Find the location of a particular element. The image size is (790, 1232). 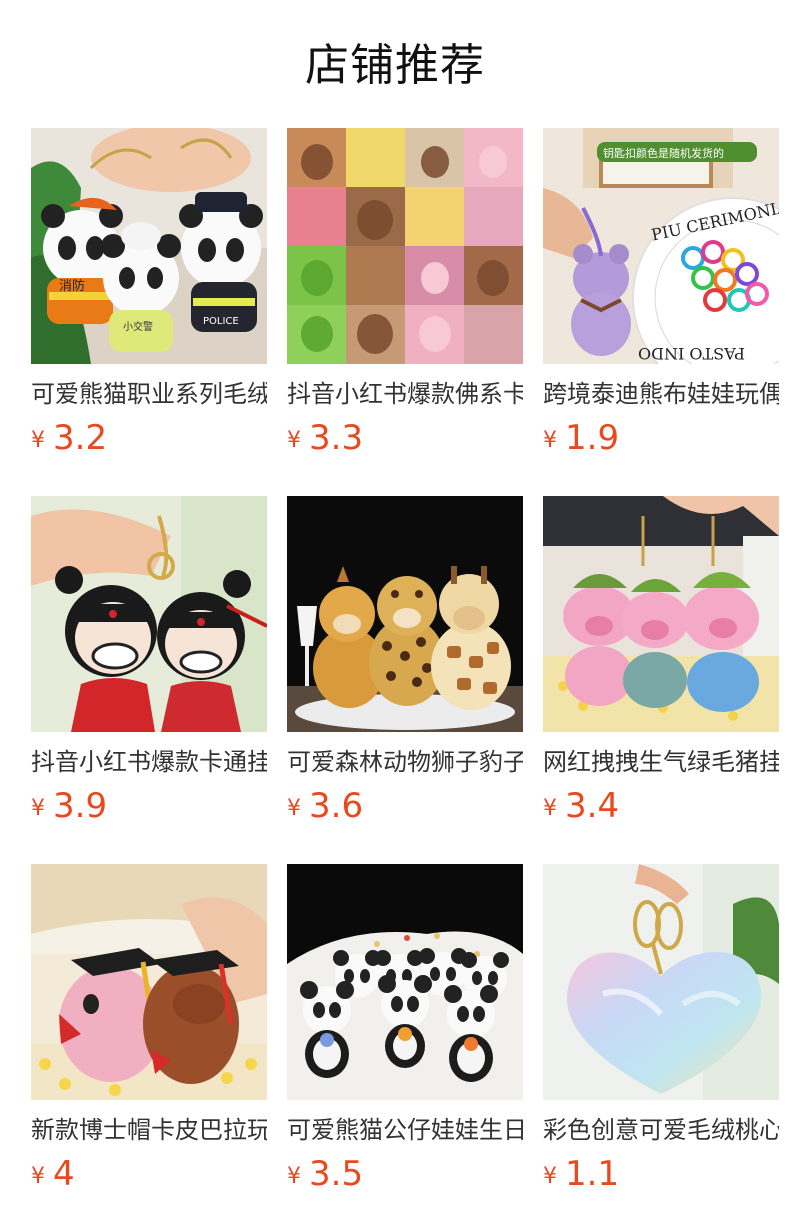

product-card: 抖音小红书爆款卡通挂 ¥3.9 is located at coordinates (149, 661).